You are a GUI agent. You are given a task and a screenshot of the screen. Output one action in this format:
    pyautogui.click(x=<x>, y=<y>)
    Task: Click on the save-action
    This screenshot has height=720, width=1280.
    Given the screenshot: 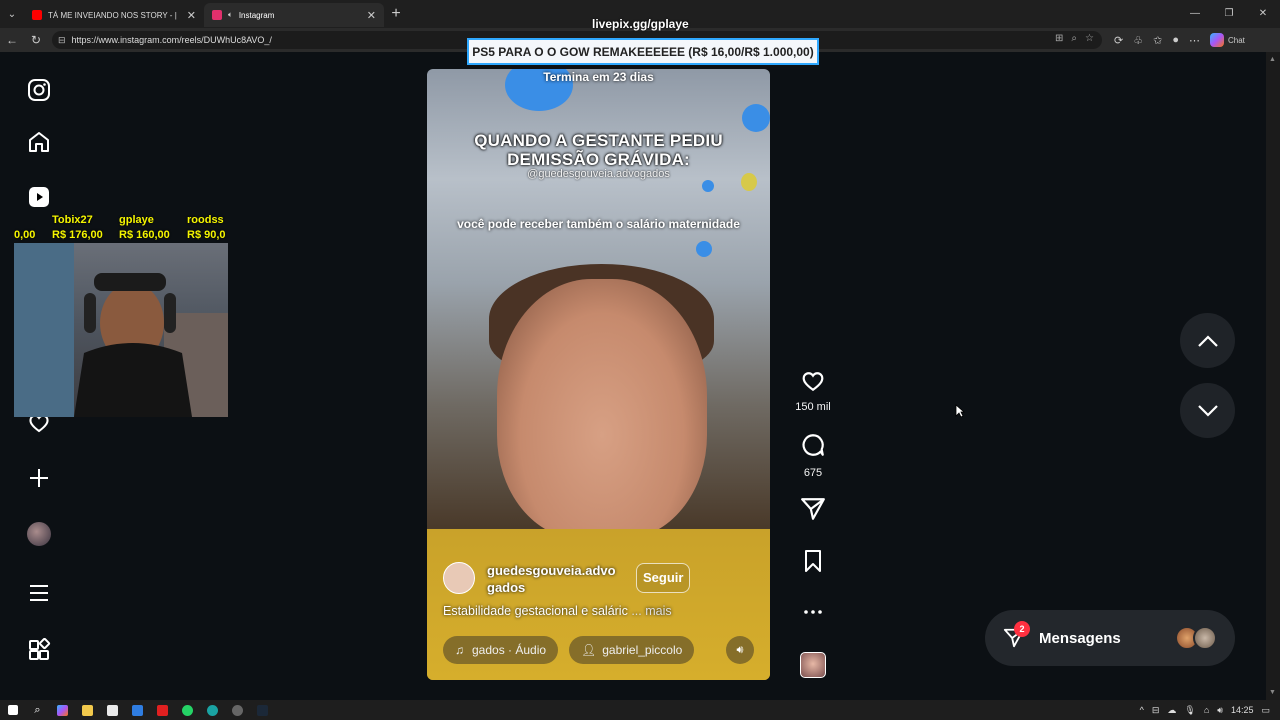 What is the action you would take?
    pyautogui.click(x=813, y=563)
    